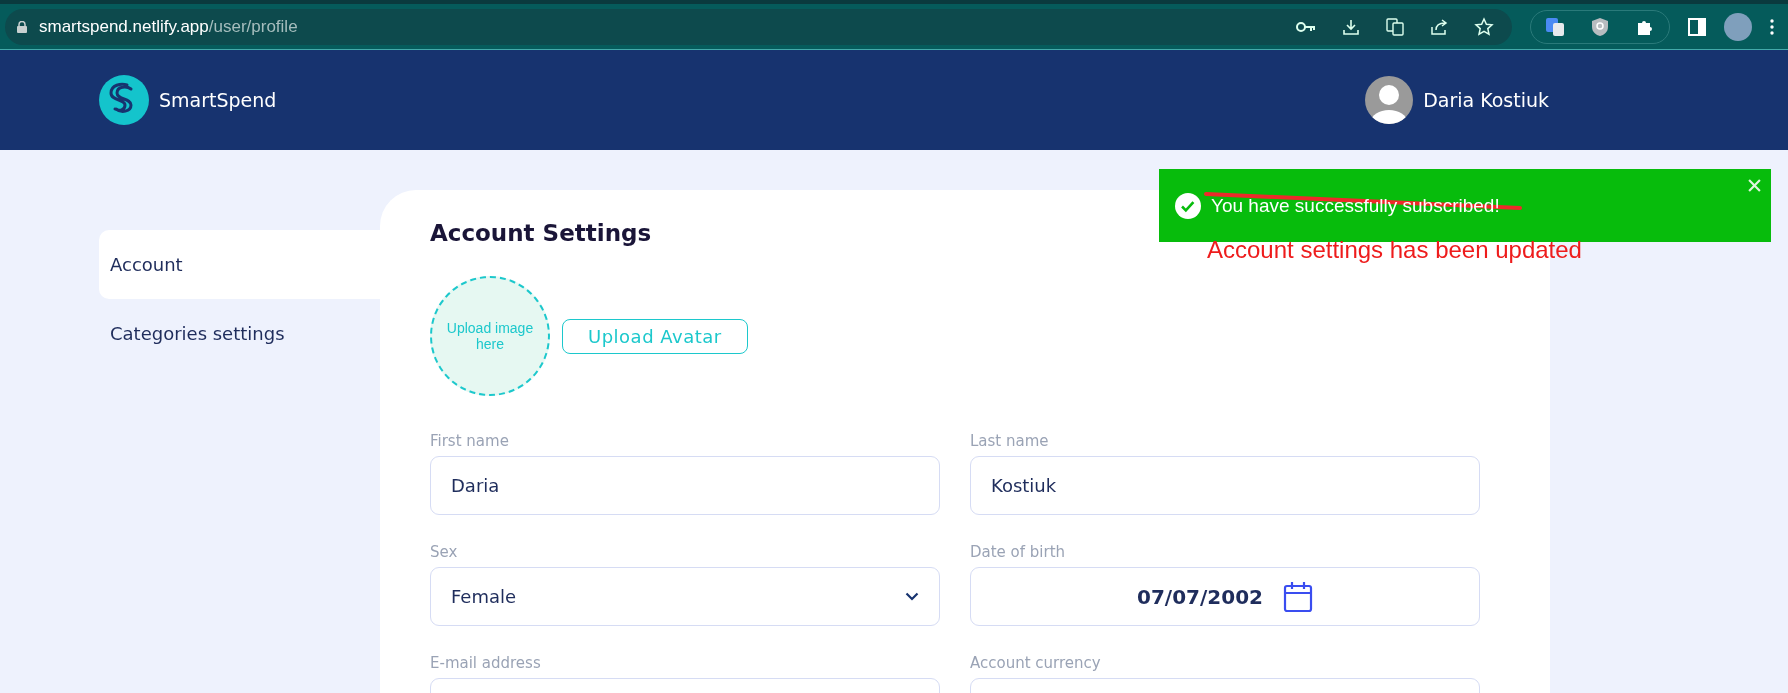  Describe the element at coordinates (1306, 26) in the screenshot. I see `key-icon` at that location.